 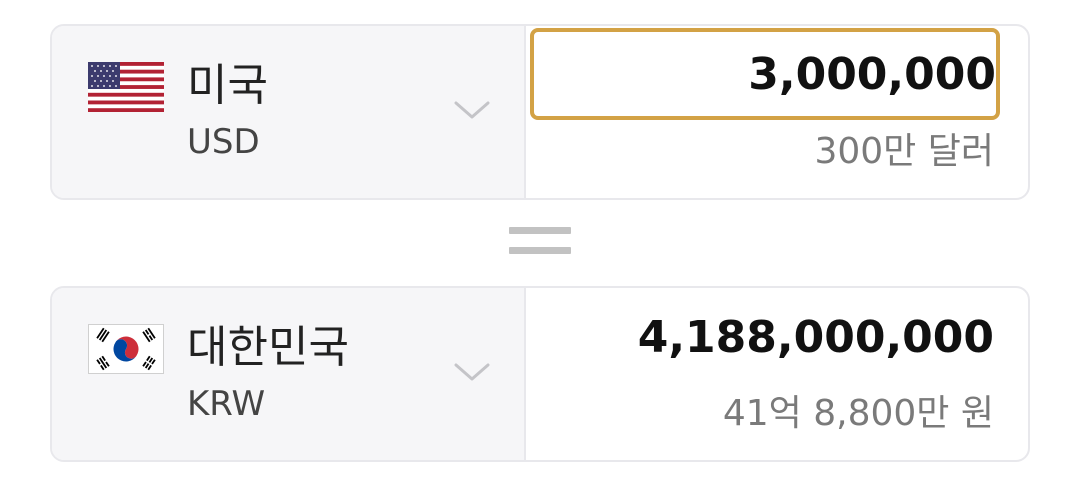 I want to click on from-amount-input, so click(x=765, y=74).